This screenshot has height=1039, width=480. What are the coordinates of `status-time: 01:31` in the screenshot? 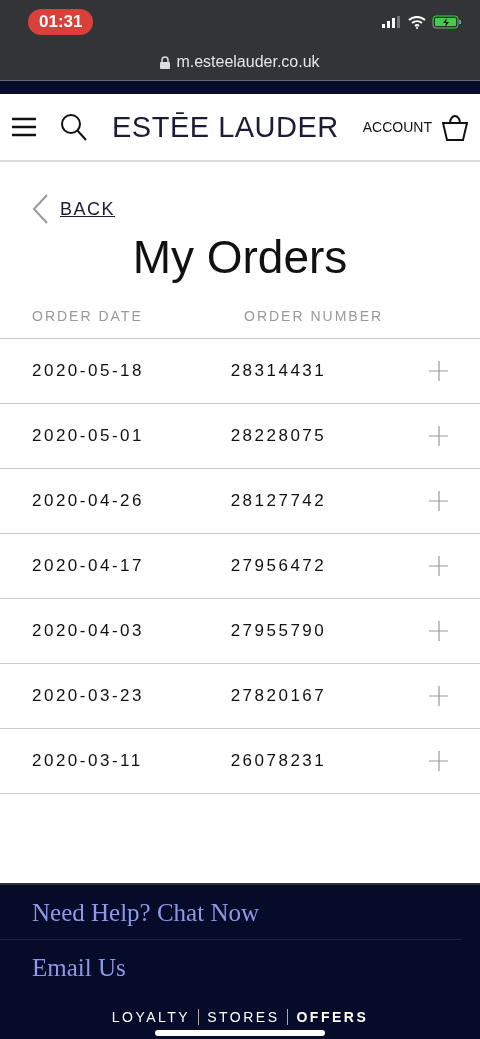 It's located at (61, 22).